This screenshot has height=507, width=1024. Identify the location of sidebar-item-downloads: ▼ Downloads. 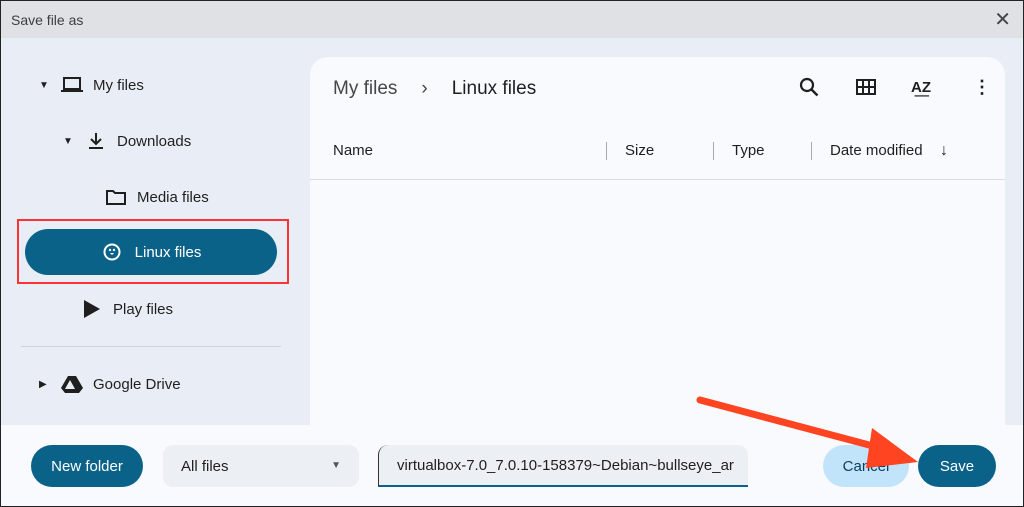
(127, 141).